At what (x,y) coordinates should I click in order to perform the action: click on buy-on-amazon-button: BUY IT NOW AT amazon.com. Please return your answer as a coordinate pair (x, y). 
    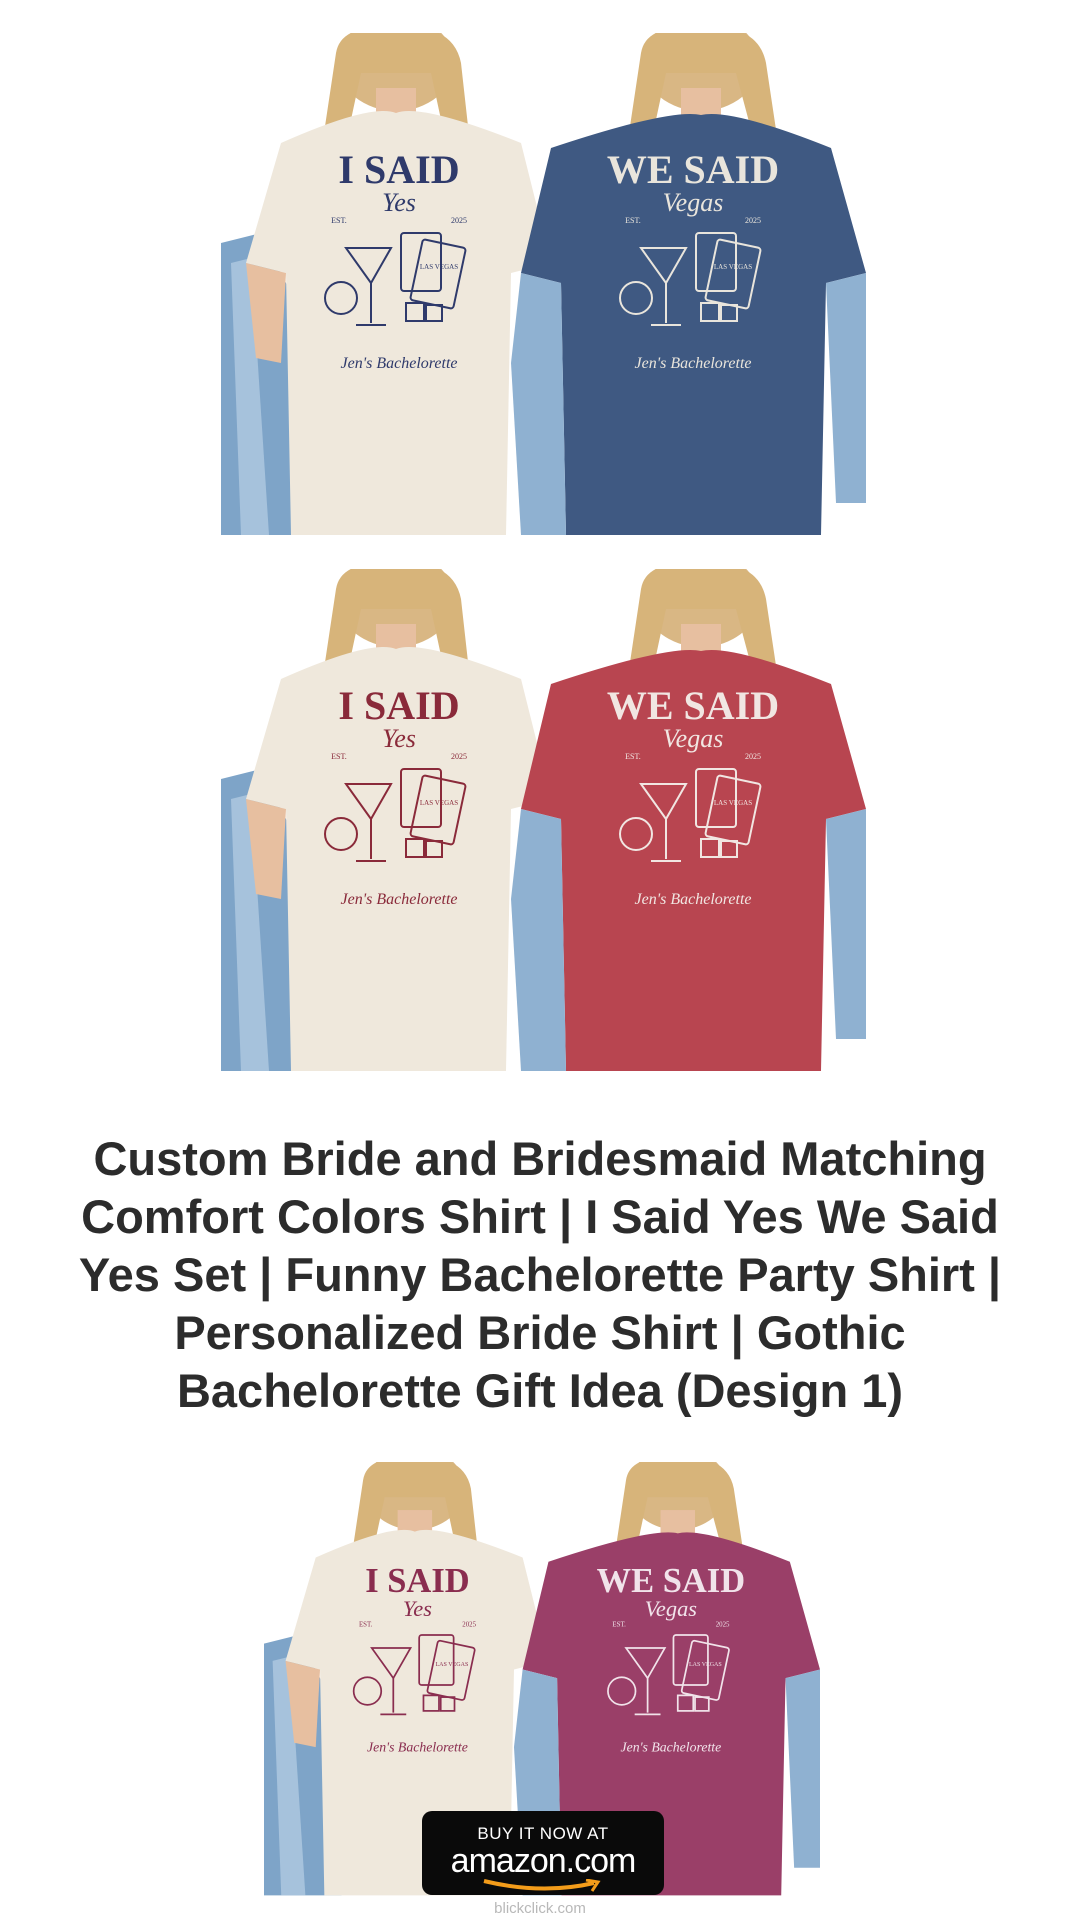
    Looking at the image, I should click on (543, 1853).